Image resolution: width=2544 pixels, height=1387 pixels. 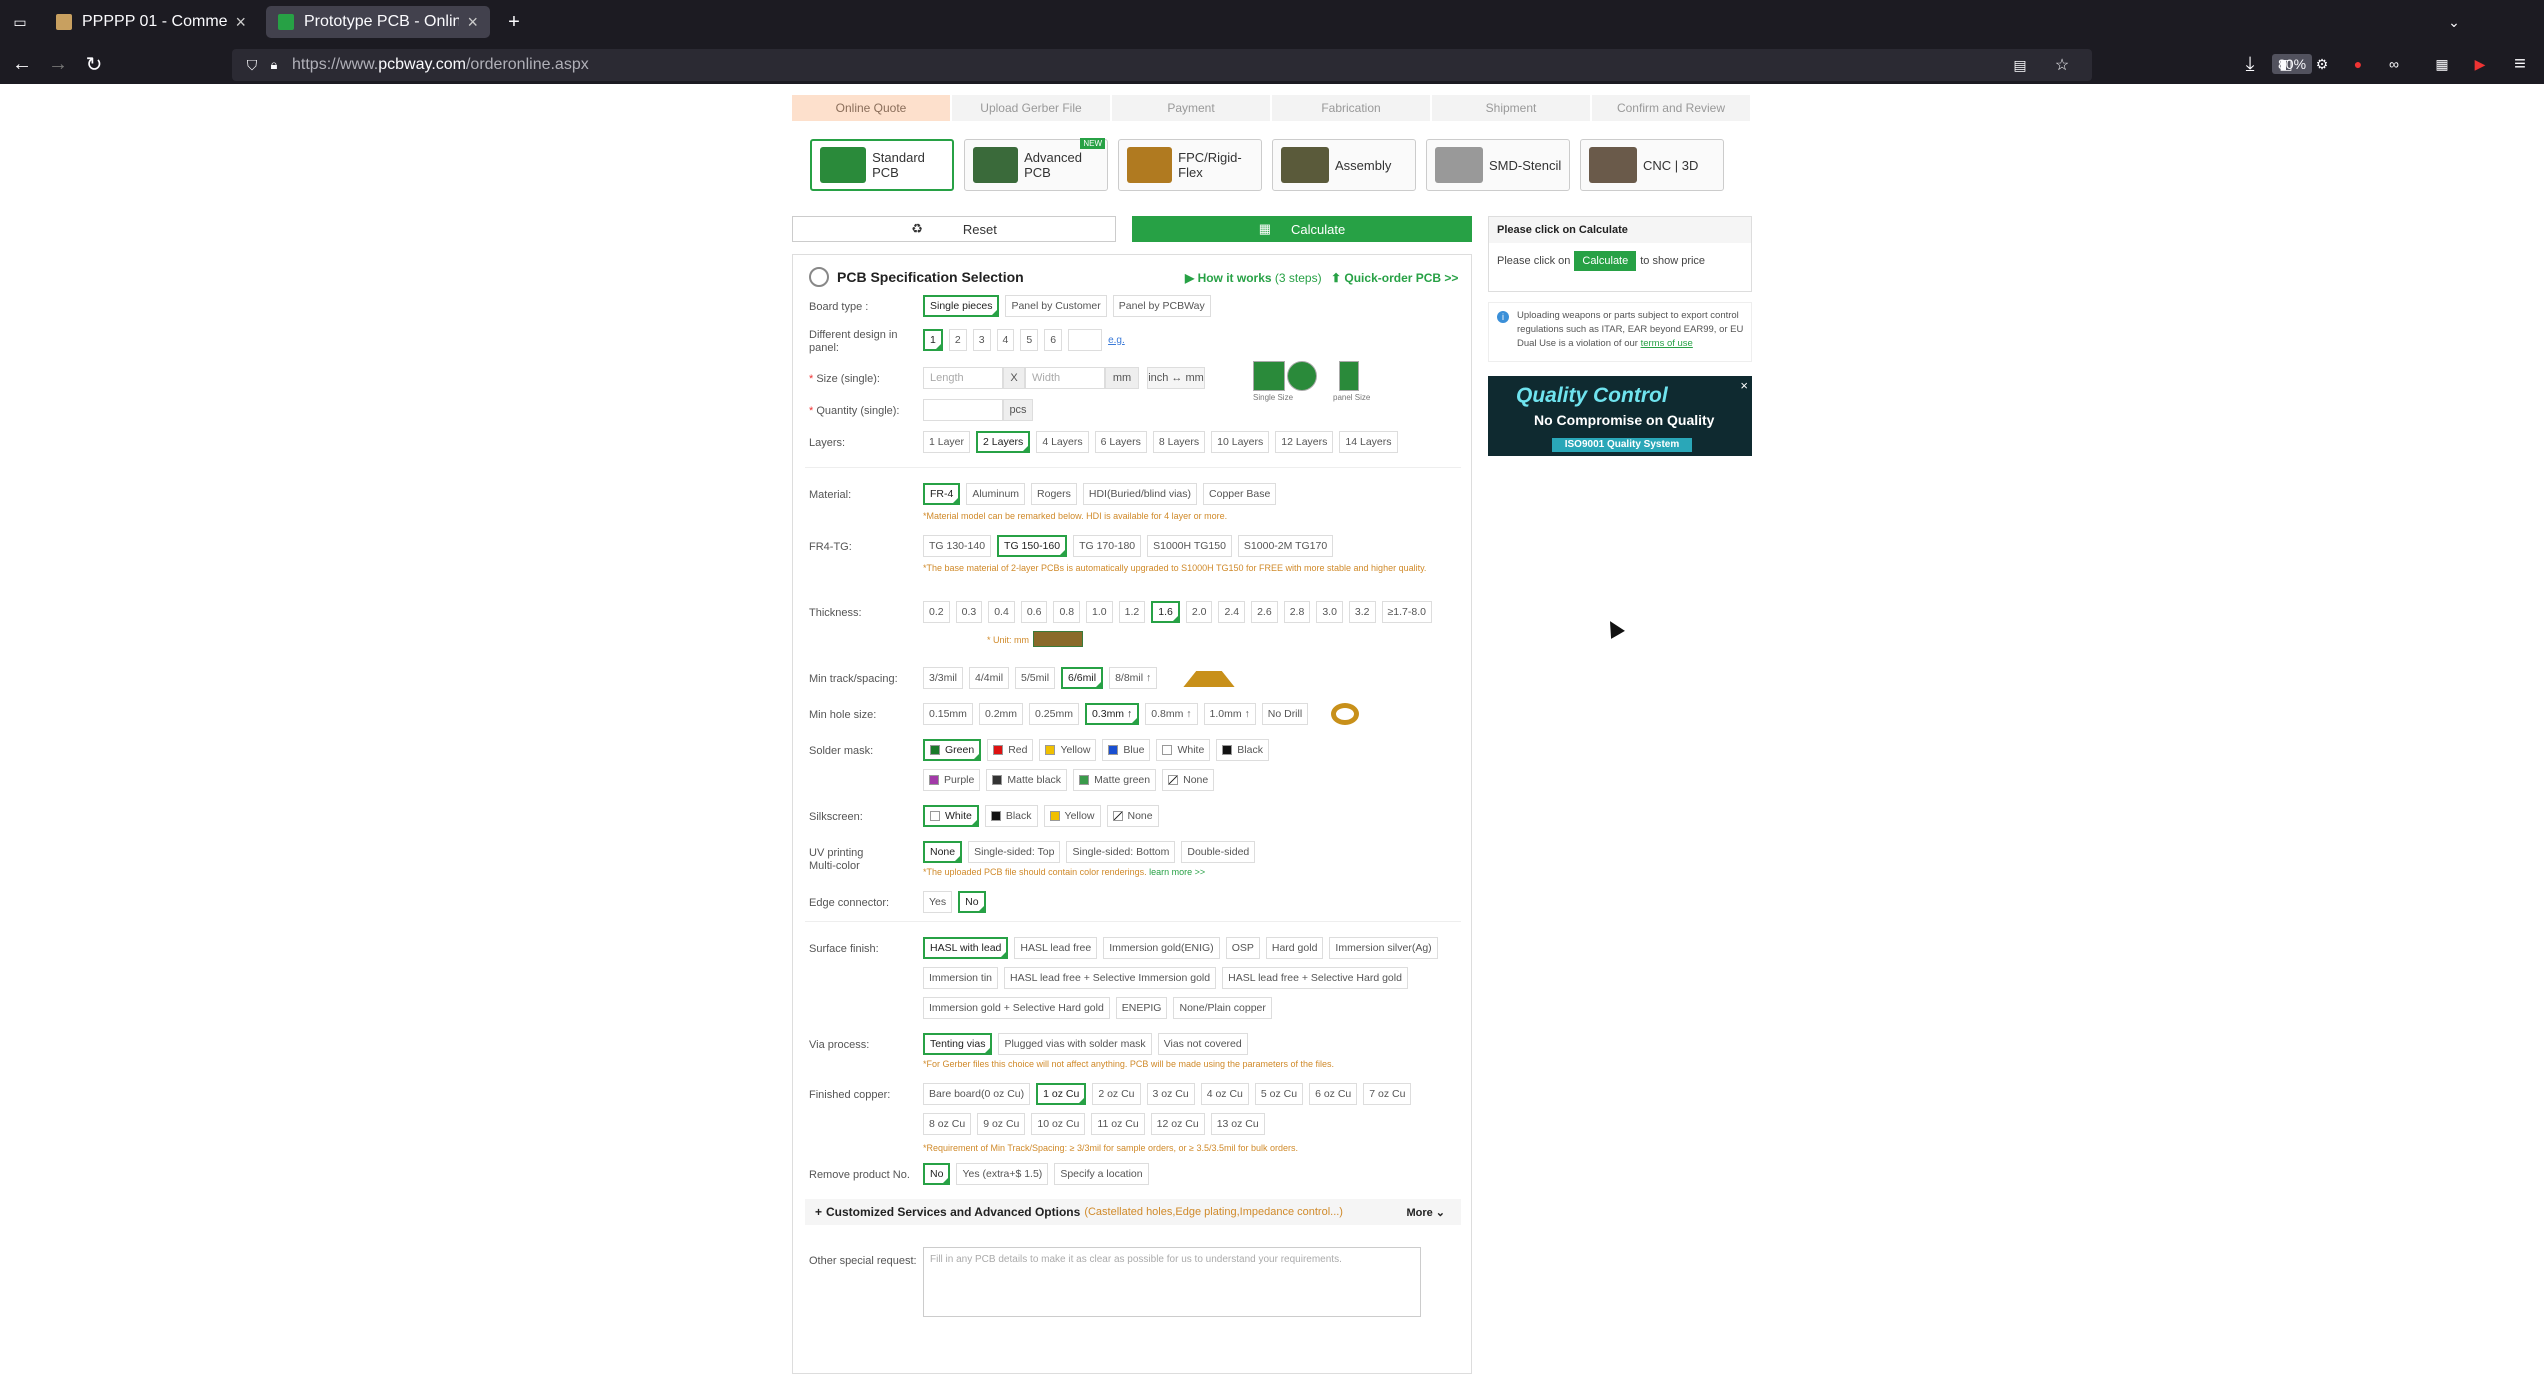 I want to click on example-link: e.g., so click(x=1116, y=340).